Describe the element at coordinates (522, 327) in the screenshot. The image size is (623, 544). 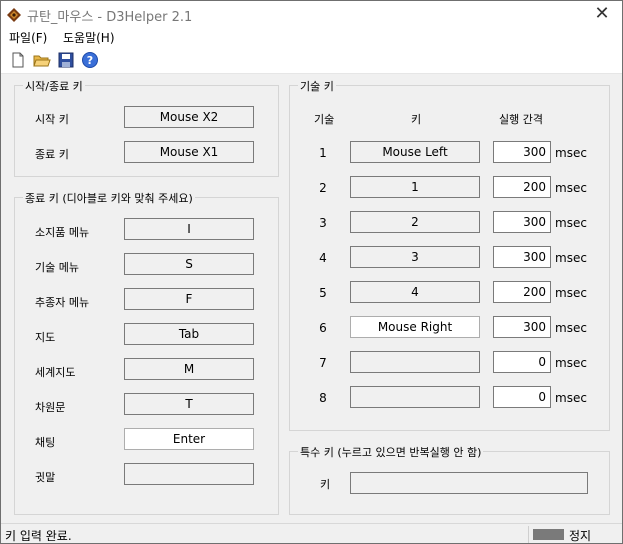
I see `skill-row-6-interval: 300` at that location.